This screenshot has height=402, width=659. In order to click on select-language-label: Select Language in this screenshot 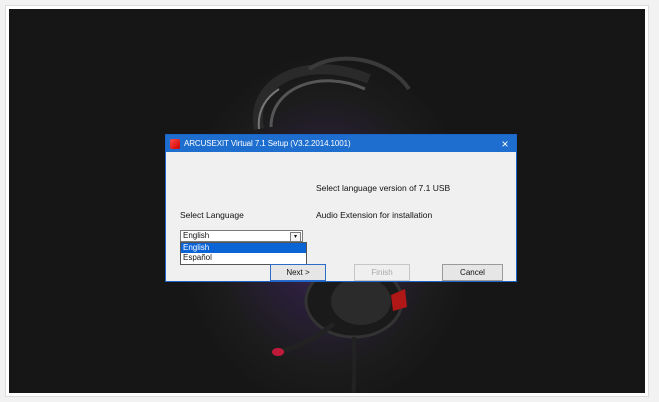, I will do `click(212, 215)`.